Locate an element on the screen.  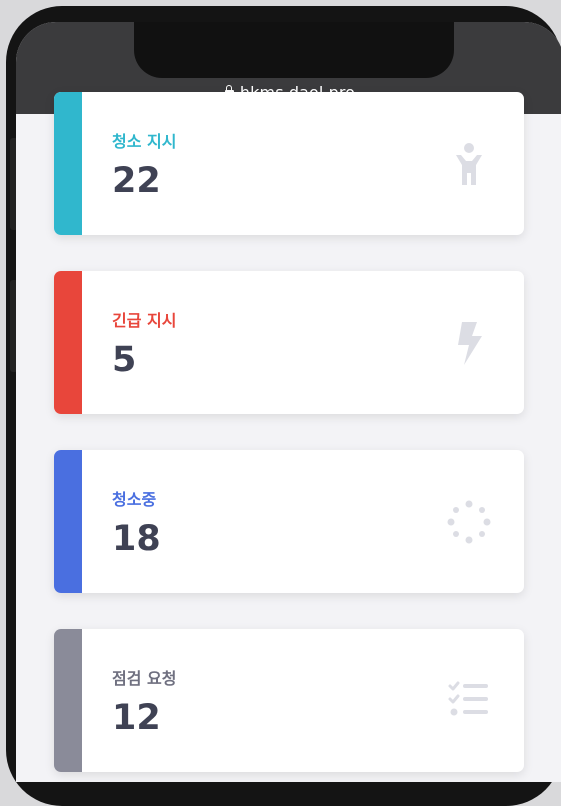
card-cleaning-in-progress: 청소중 18 is located at coordinates (289, 521).